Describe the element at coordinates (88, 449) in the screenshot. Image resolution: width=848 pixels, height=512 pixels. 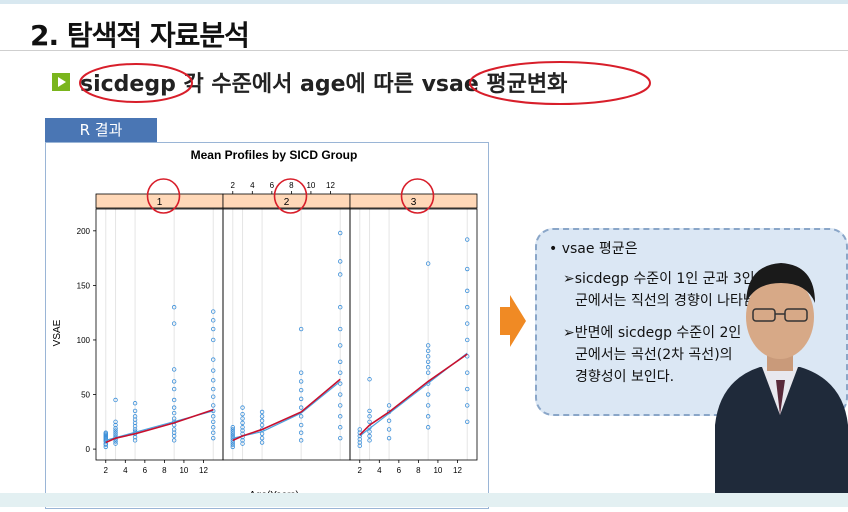
I see `y-tick-label: 0` at that location.